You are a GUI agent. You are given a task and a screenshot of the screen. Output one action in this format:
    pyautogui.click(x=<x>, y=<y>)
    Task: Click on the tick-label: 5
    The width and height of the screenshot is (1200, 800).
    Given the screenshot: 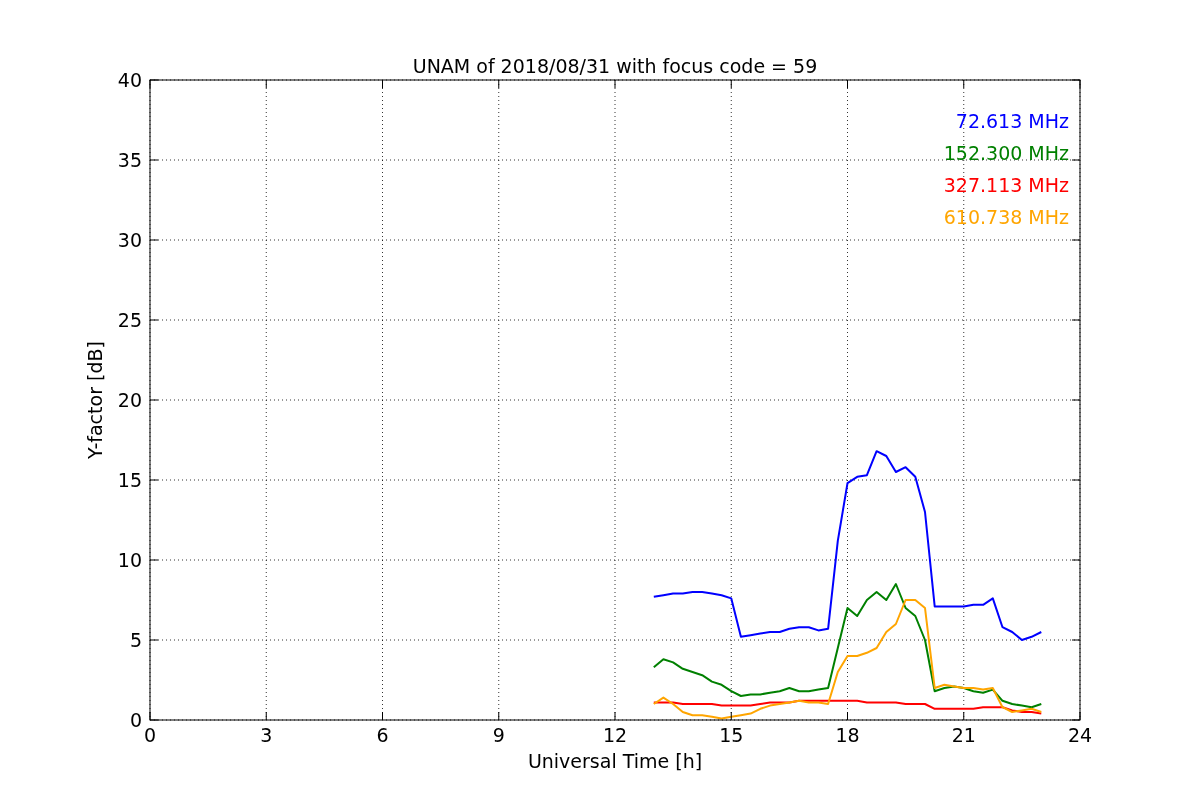 What is the action you would take?
    pyautogui.click(x=135, y=640)
    